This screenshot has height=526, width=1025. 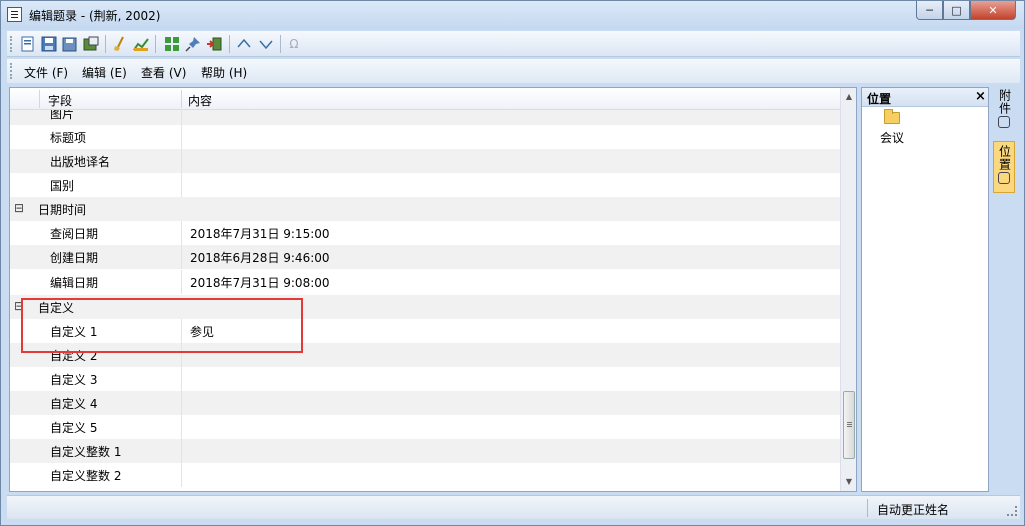 I want to click on menu-bar: 文件 (F) 编辑 (E) 查看 (V) 帮助 (H), so click(x=513, y=71).